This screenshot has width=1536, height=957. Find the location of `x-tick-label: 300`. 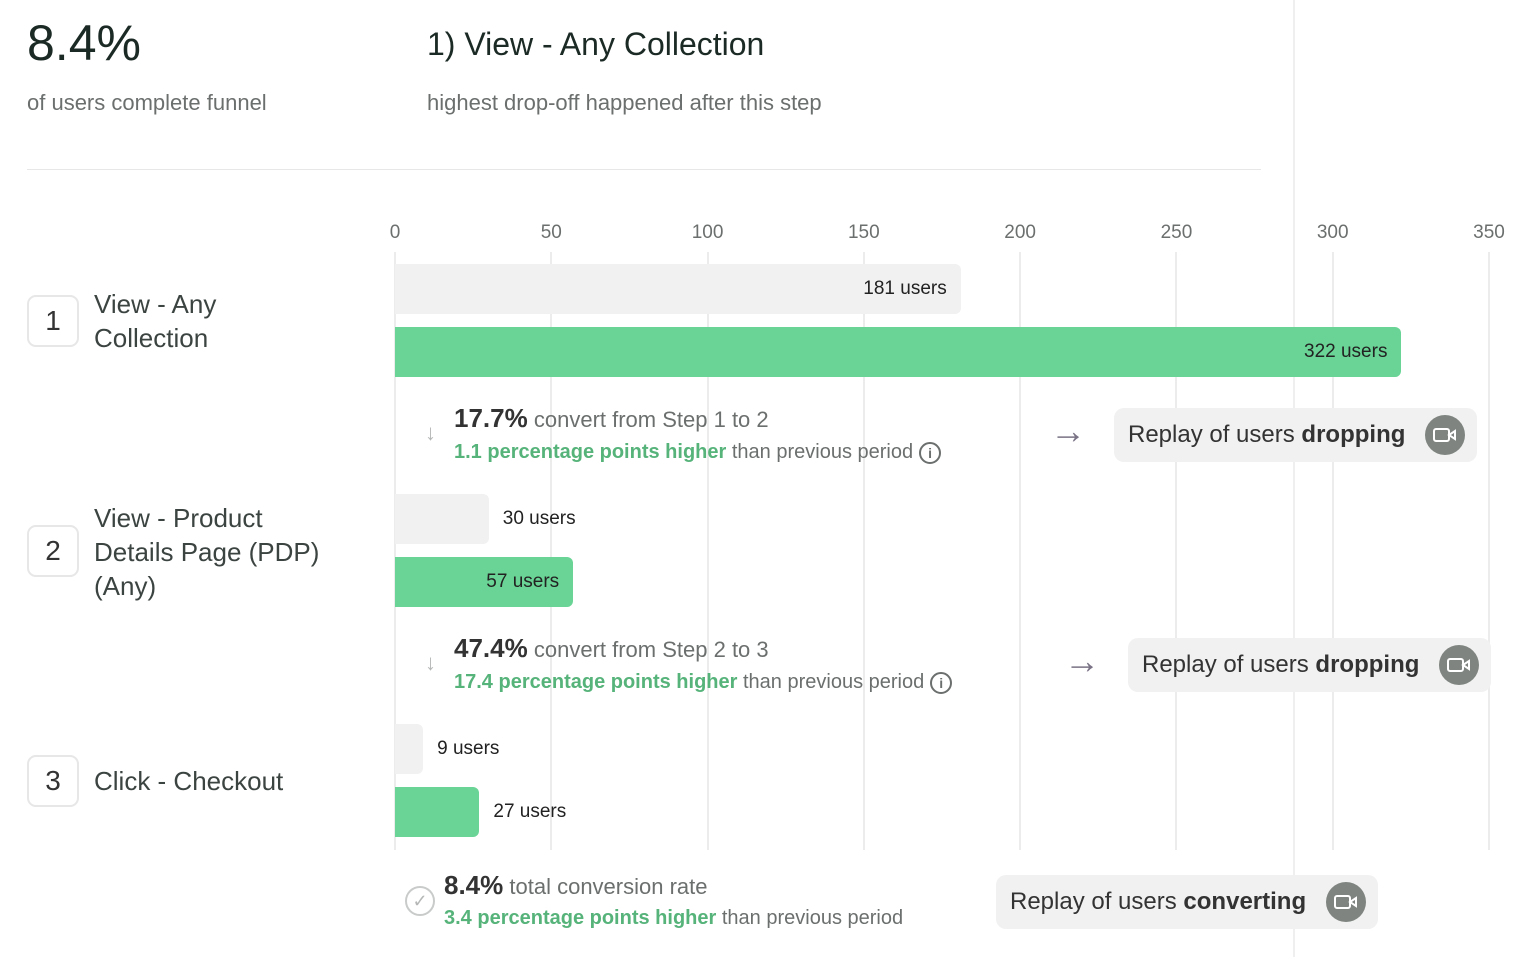

x-tick-label: 300 is located at coordinates (1332, 232).